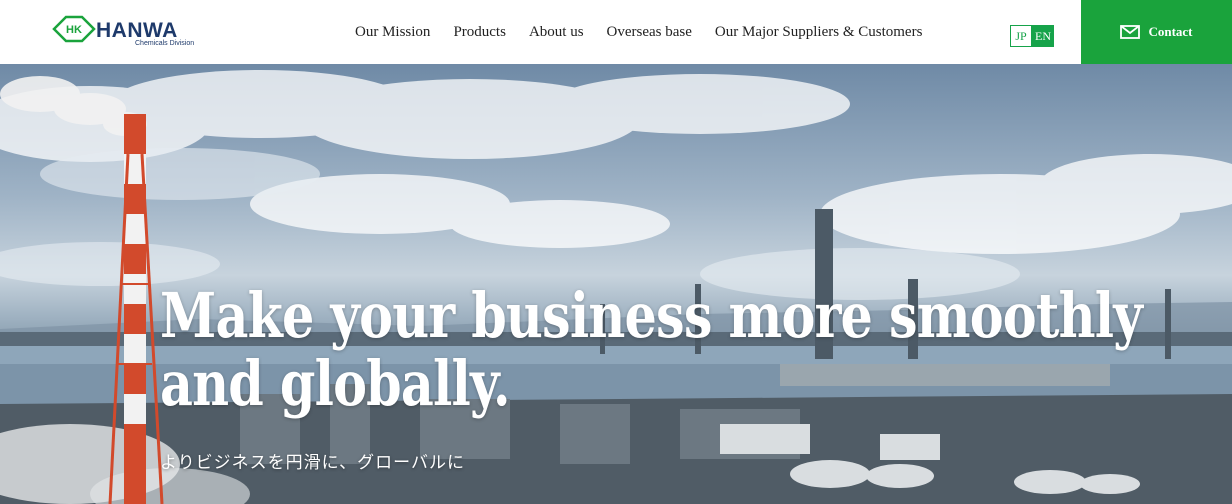  Describe the element at coordinates (335, 383) in the screenshot. I see `hero-headline-line-2: and globally.` at that location.